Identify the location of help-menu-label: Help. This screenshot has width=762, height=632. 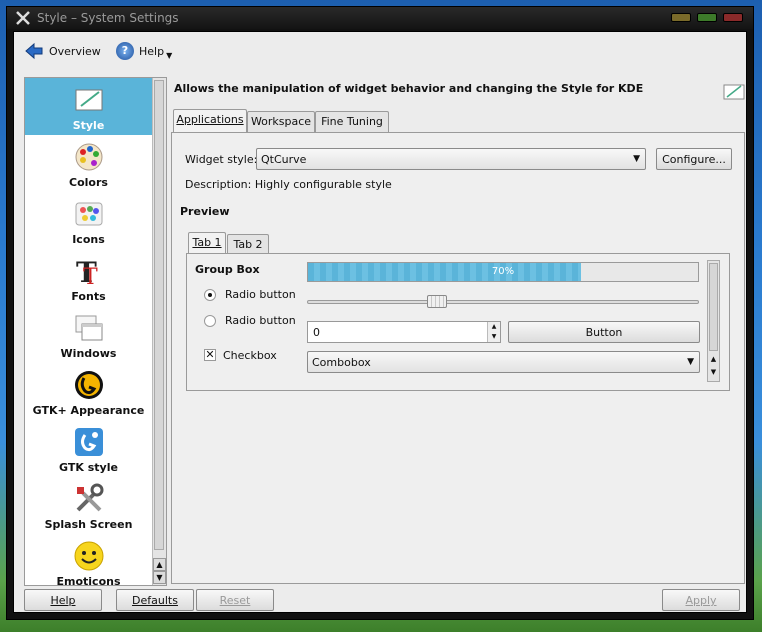
(152, 51).